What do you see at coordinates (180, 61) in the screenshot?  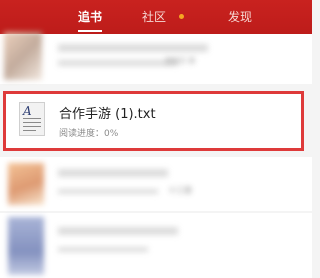 I see `book-update-text: 更新至 第` at bounding box center [180, 61].